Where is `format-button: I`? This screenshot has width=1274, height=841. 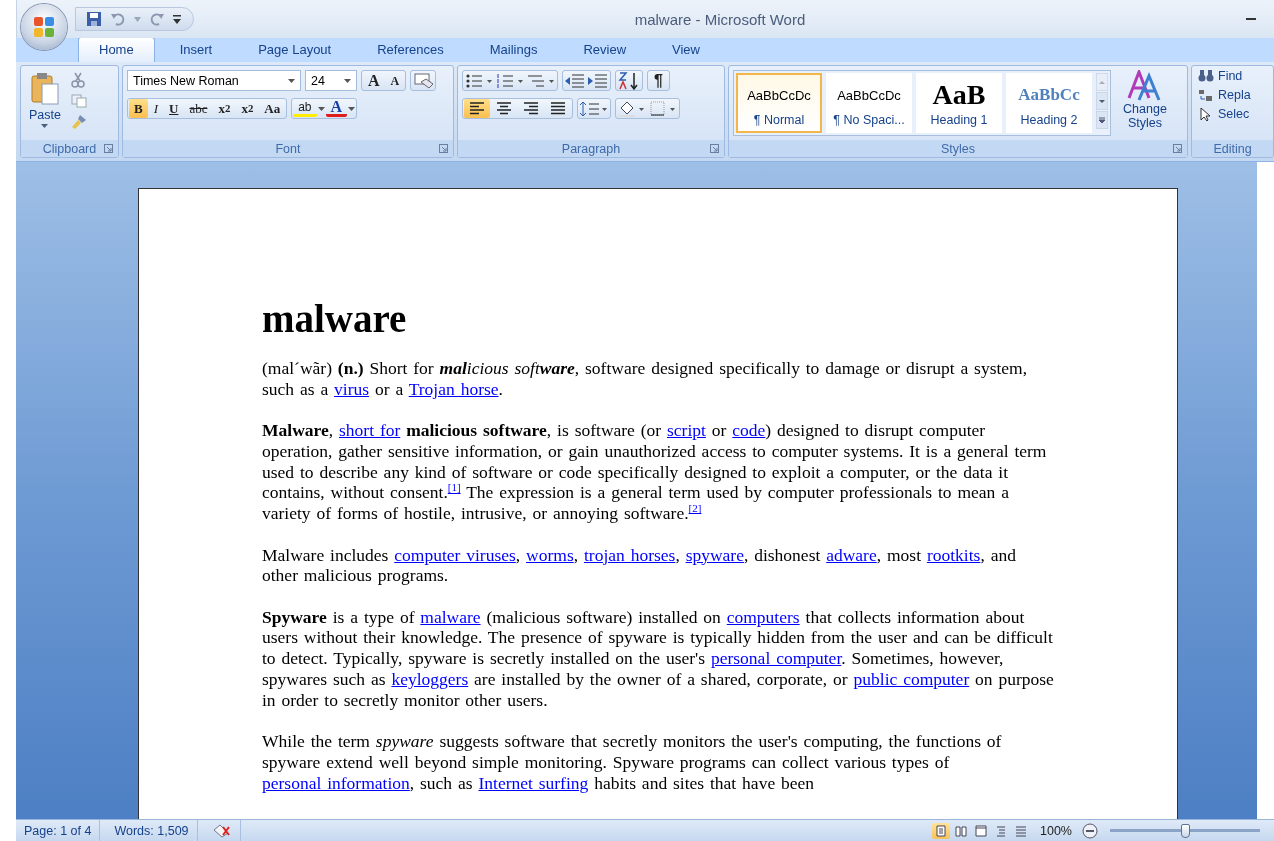
format-button: I is located at coordinates (155, 108).